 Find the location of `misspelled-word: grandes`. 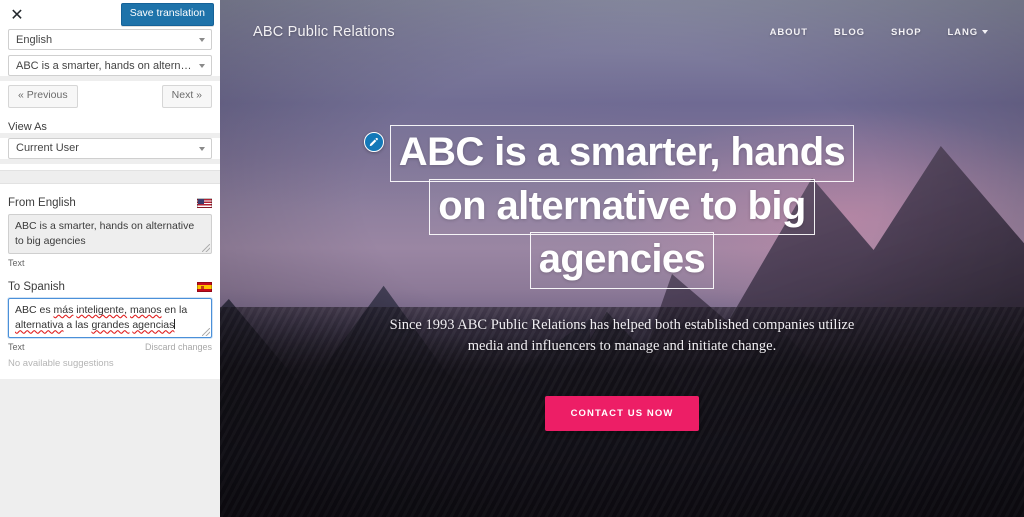

misspelled-word: grandes is located at coordinates (110, 325).